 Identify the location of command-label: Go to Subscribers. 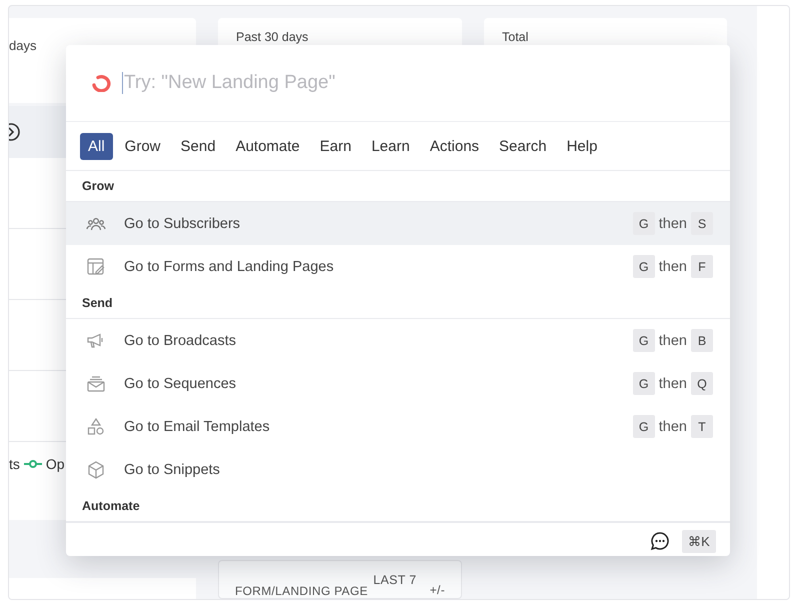
(183, 224).